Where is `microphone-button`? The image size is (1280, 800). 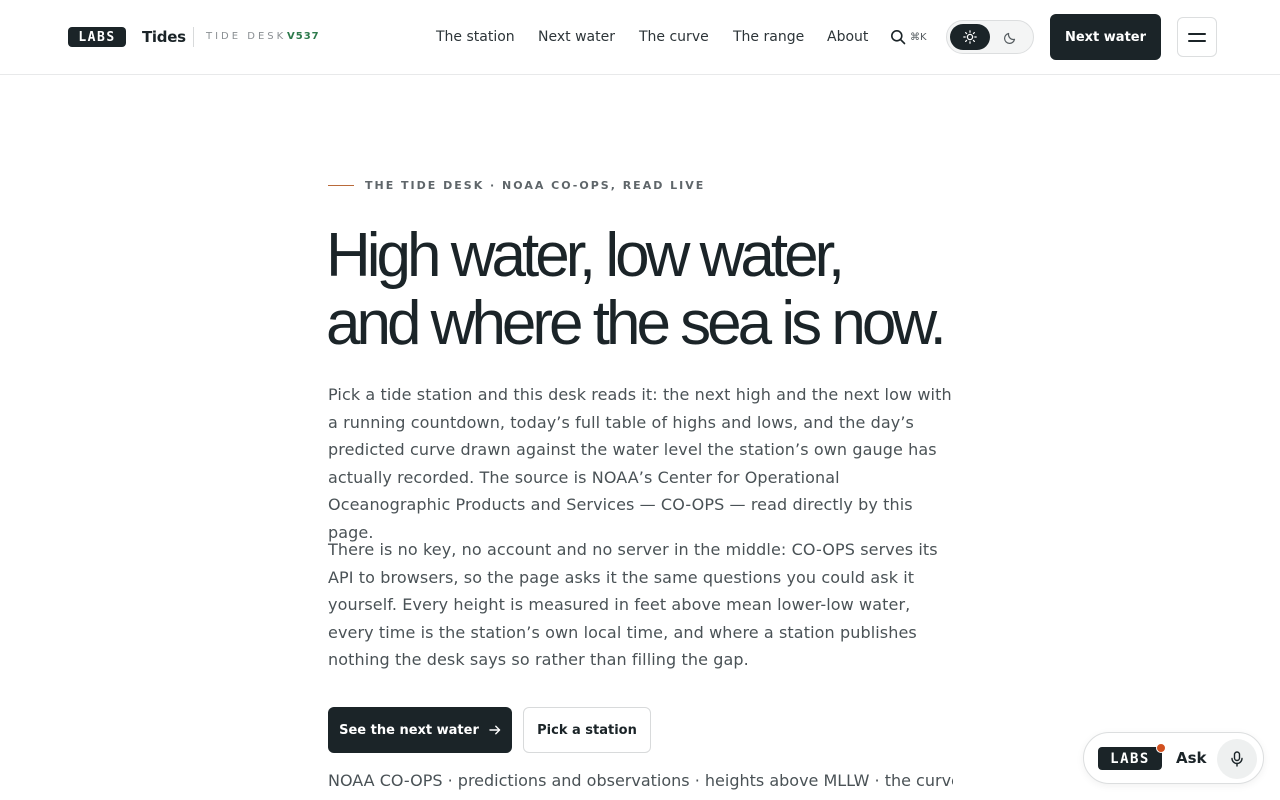 microphone-button is located at coordinates (1237, 759).